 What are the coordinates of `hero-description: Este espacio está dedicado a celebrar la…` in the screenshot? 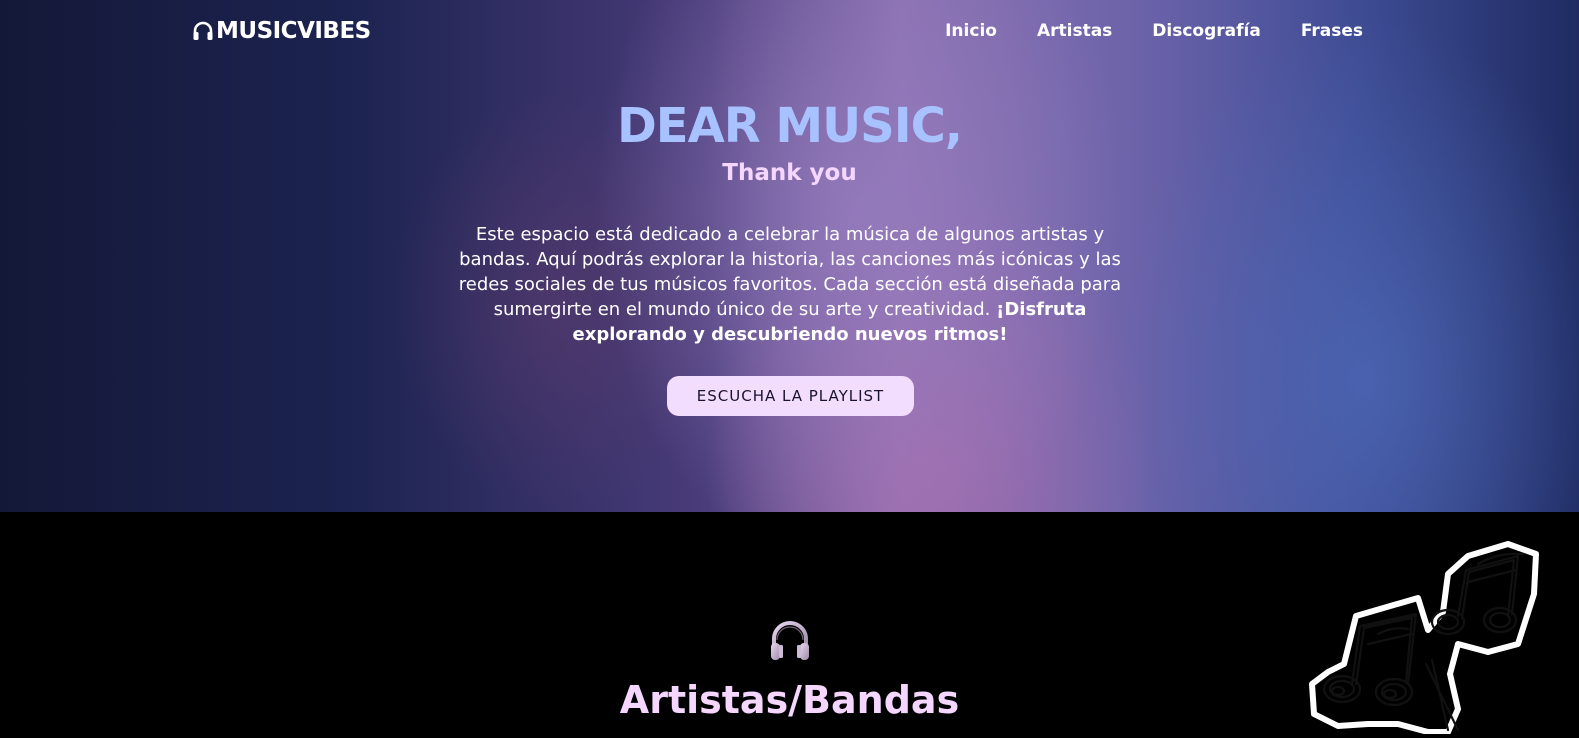 It's located at (790, 284).